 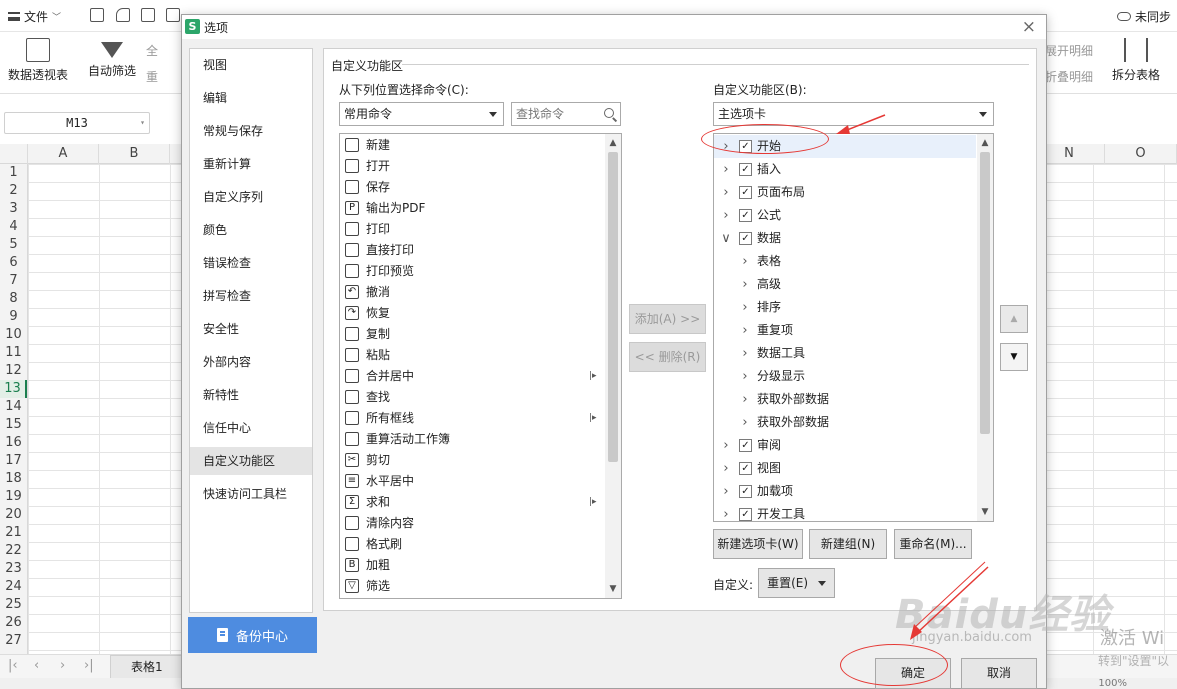 What do you see at coordinates (1069, 50) in the screenshot?
I see `expand-detail-button: 展开明细` at bounding box center [1069, 50].